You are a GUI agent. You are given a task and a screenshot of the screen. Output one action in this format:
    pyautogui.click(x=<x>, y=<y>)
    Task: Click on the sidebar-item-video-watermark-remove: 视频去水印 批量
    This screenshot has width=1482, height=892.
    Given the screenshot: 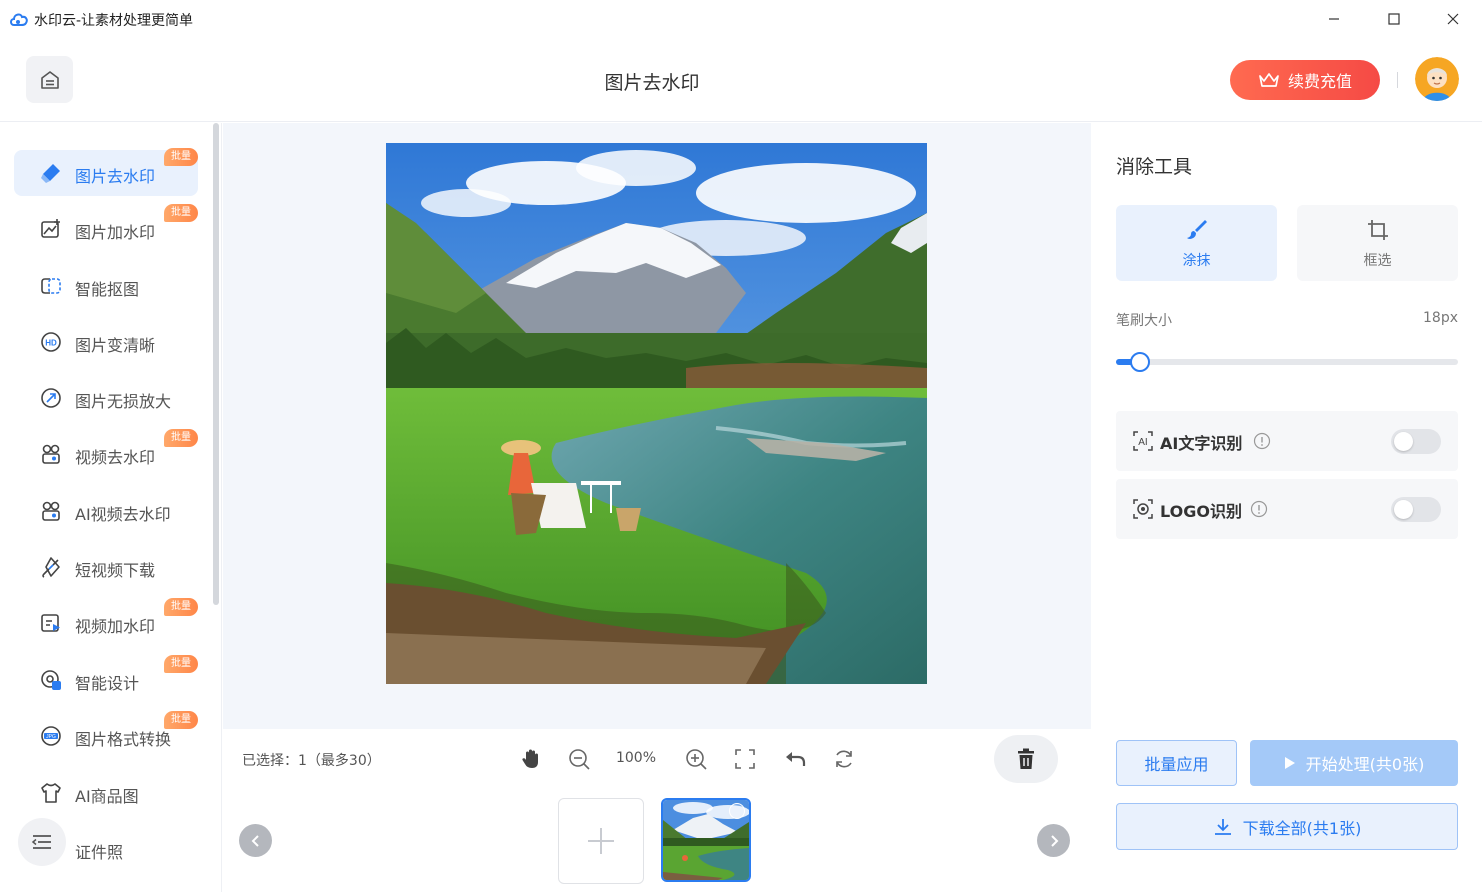 What is the action you would take?
    pyautogui.click(x=106, y=453)
    